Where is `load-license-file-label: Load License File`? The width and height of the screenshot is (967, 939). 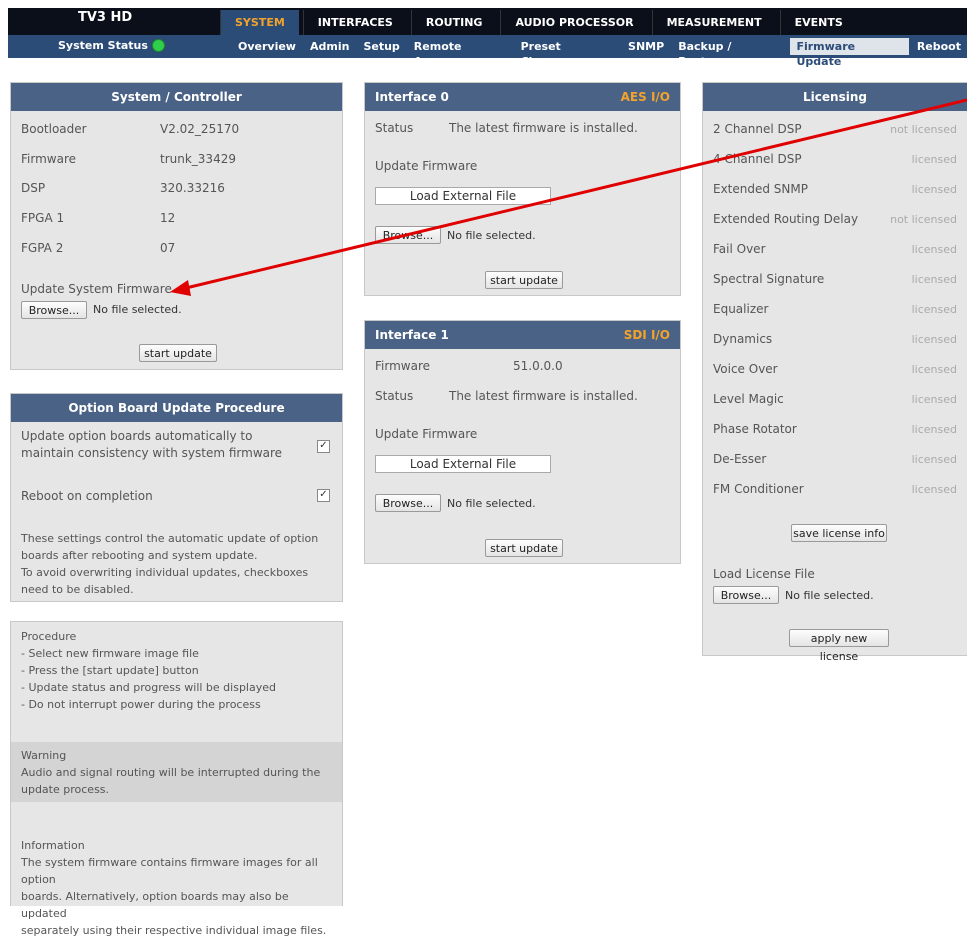
load-license-file-label: Load License File is located at coordinates (764, 574).